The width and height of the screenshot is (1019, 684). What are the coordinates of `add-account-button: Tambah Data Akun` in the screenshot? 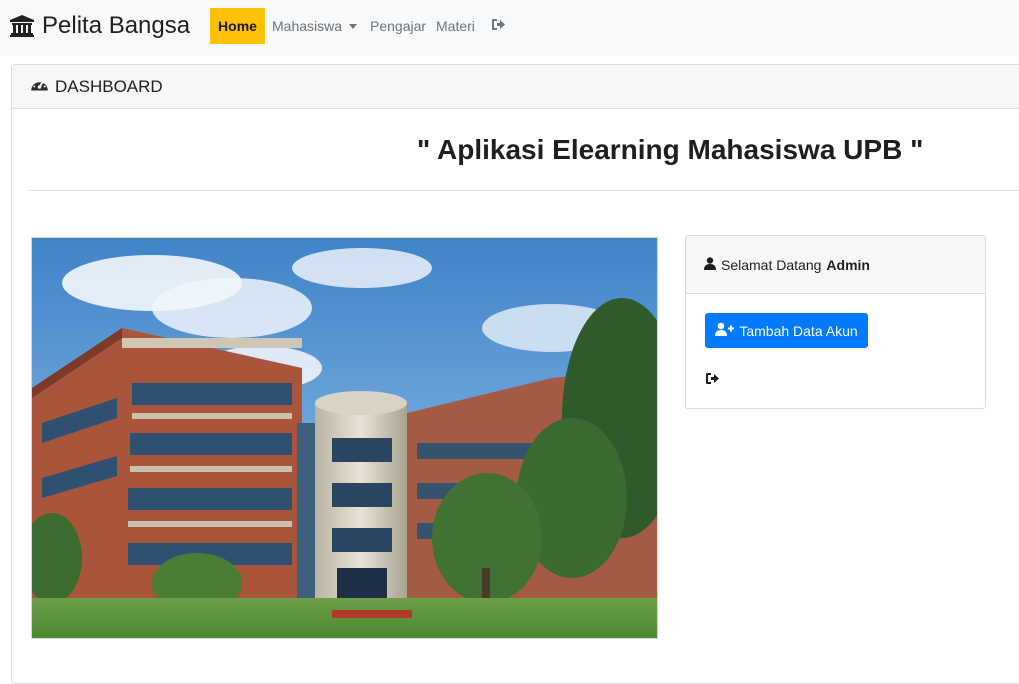 It's located at (786, 330).